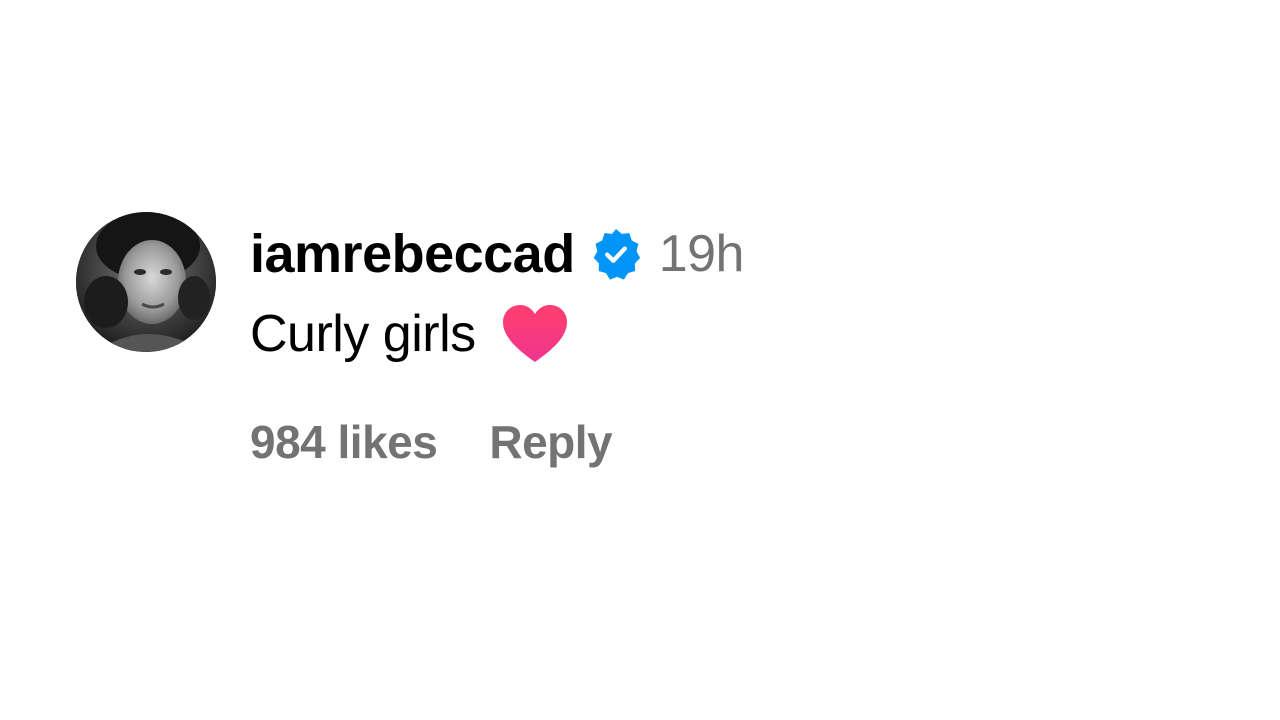  What do you see at coordinates (412, 254) in the screenshot?
I see `username: iamrebeccad` at bounding box center [412, 254].